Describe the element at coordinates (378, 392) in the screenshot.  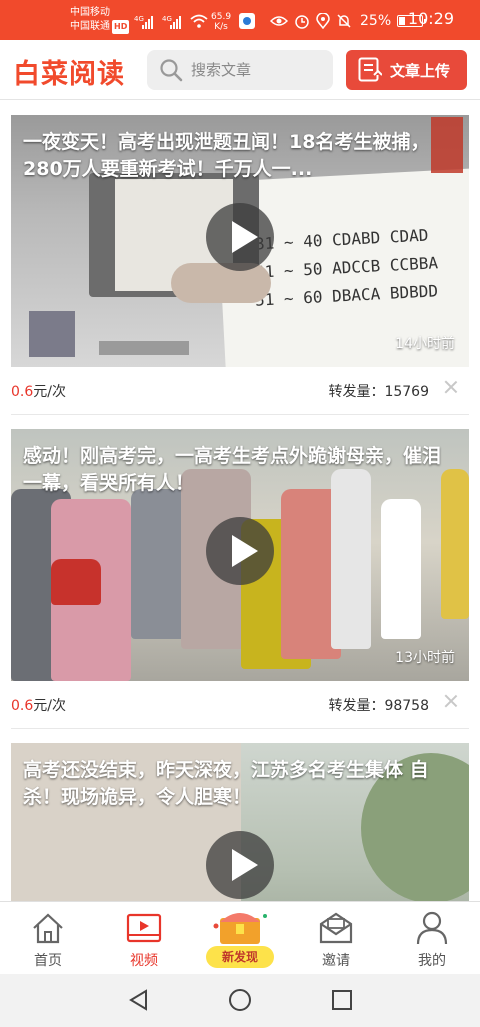
I see `share-count: 转发量：15769` at that location.